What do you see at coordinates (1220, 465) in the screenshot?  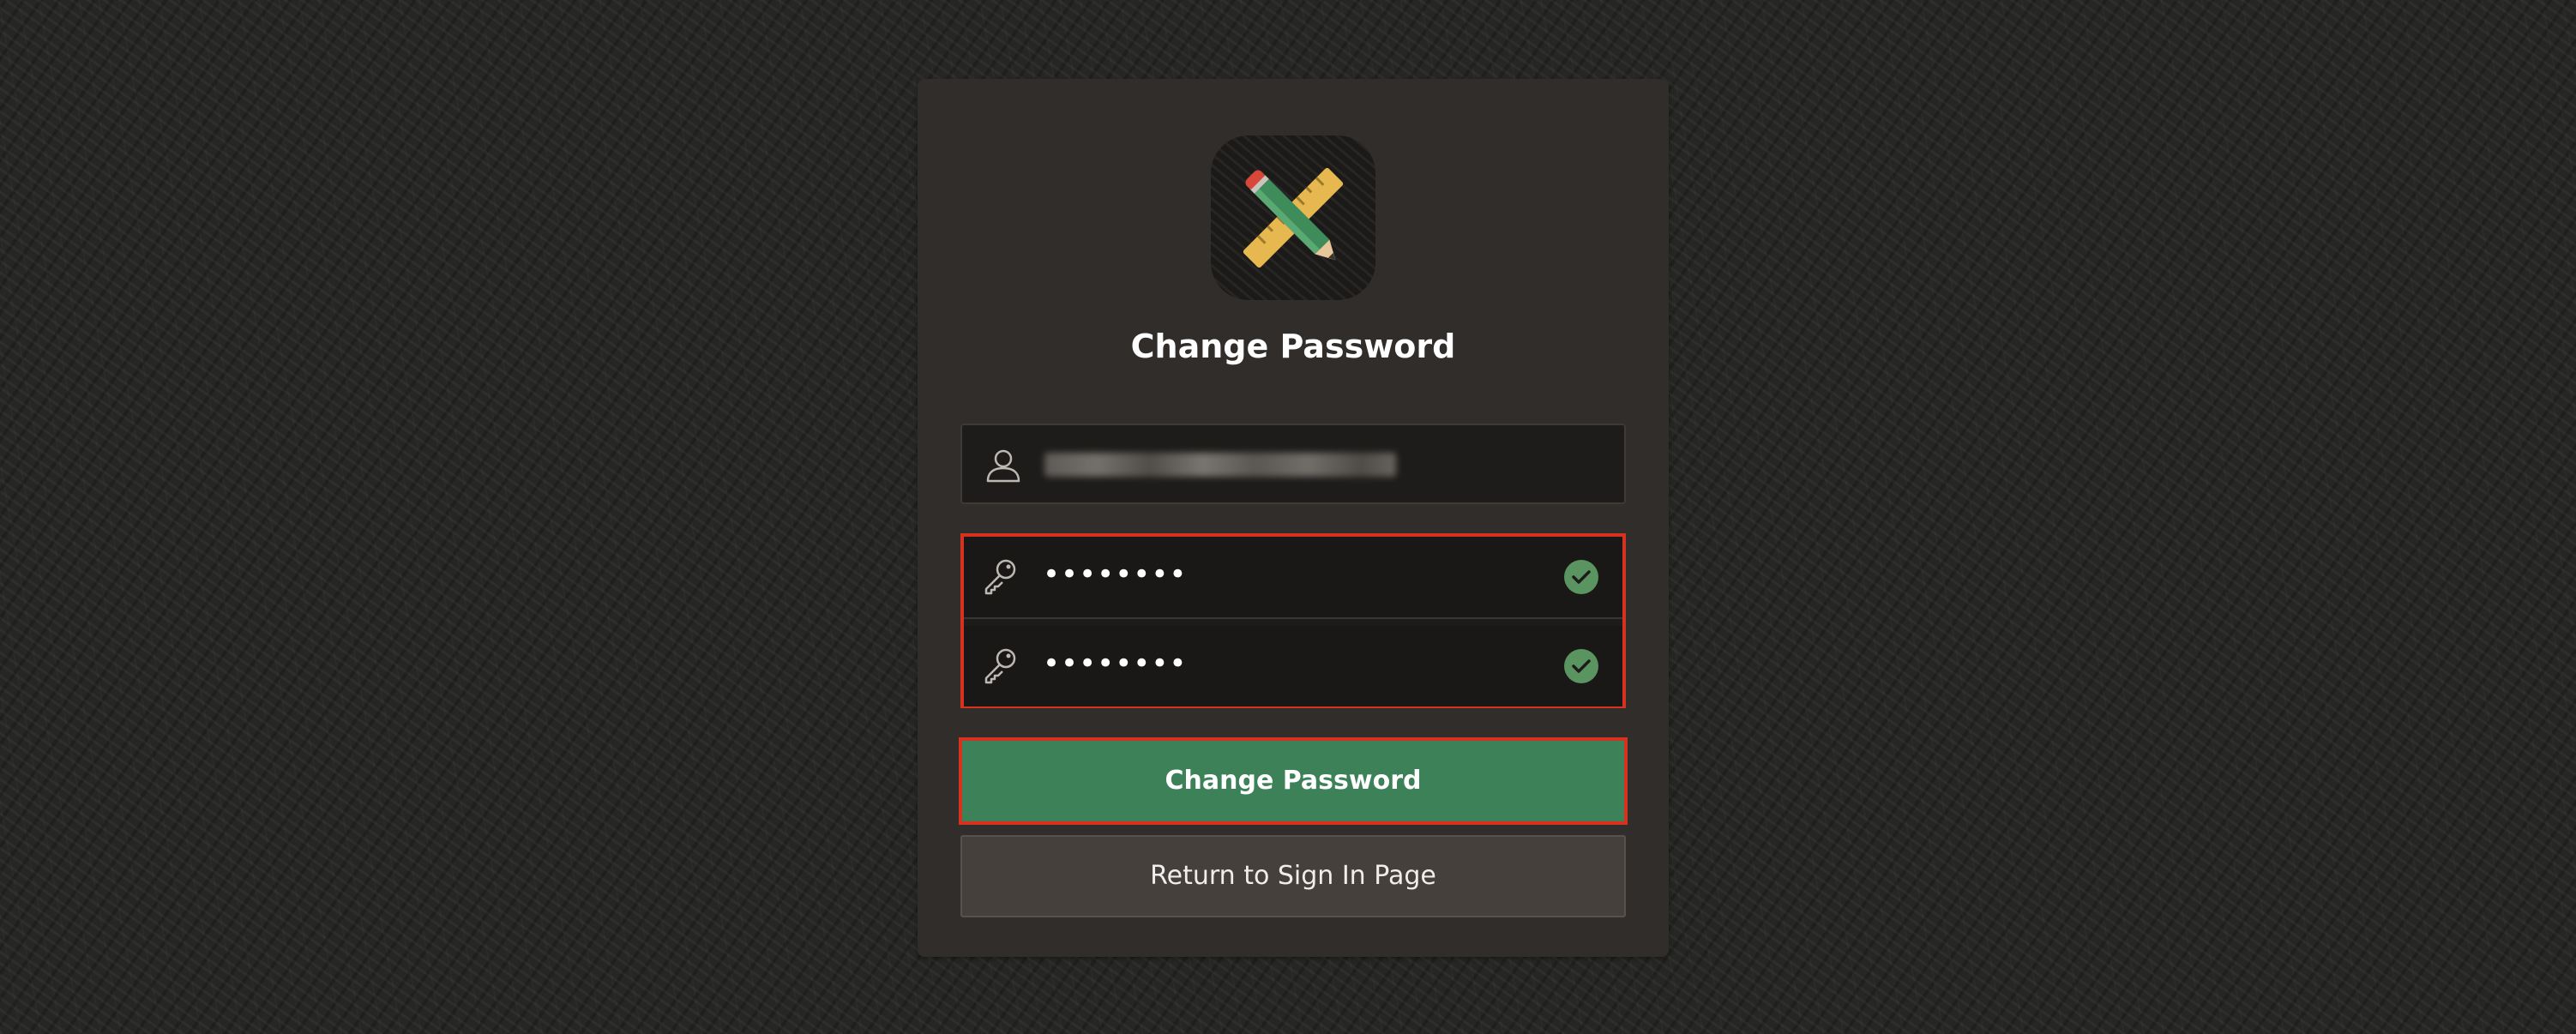 I see `username-value-redacted` at bounding box center [1220, 465].